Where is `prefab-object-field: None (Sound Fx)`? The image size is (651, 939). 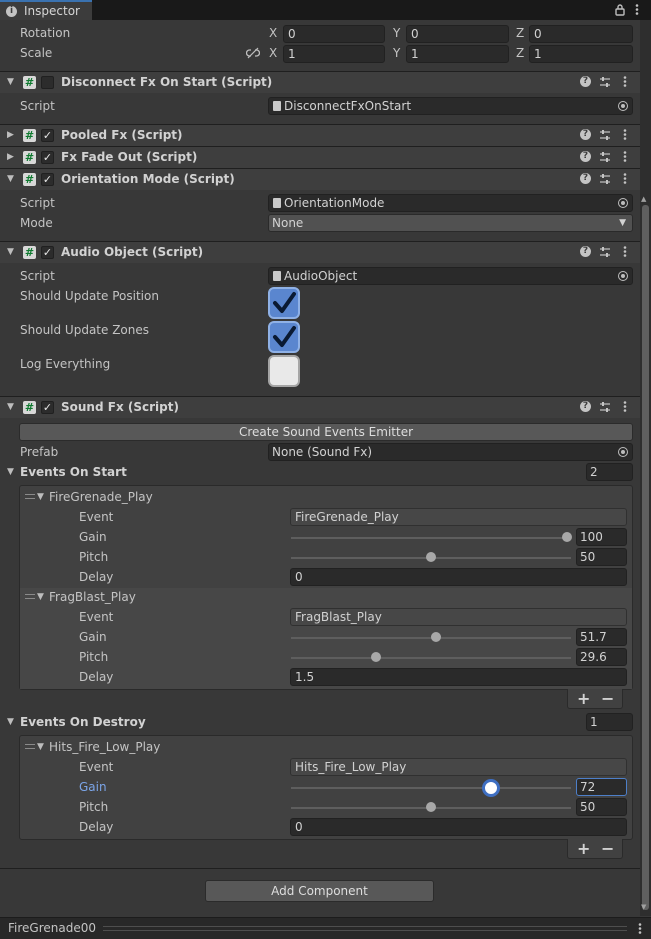
prefab-object-field: None (Sound Fx) is located at coordinates (450, 452).